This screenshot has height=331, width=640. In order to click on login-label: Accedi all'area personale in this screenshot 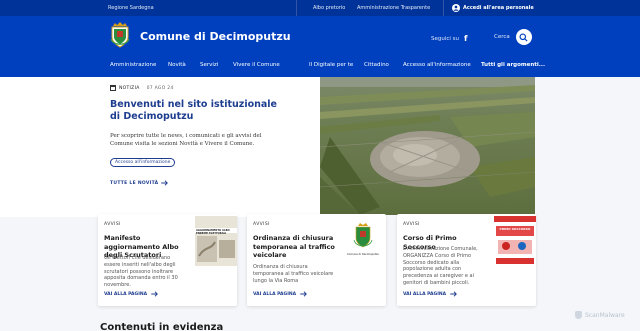, I will do `click(498, 8)`.